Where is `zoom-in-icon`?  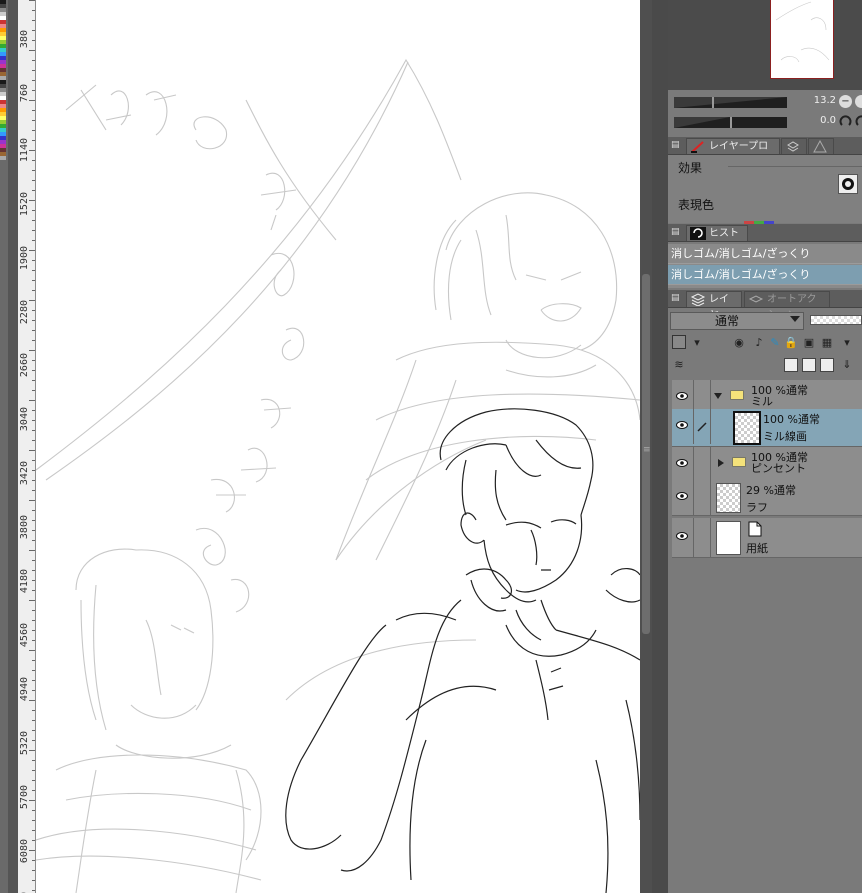 zoom-in-icon is located at coordinates (858, 101).